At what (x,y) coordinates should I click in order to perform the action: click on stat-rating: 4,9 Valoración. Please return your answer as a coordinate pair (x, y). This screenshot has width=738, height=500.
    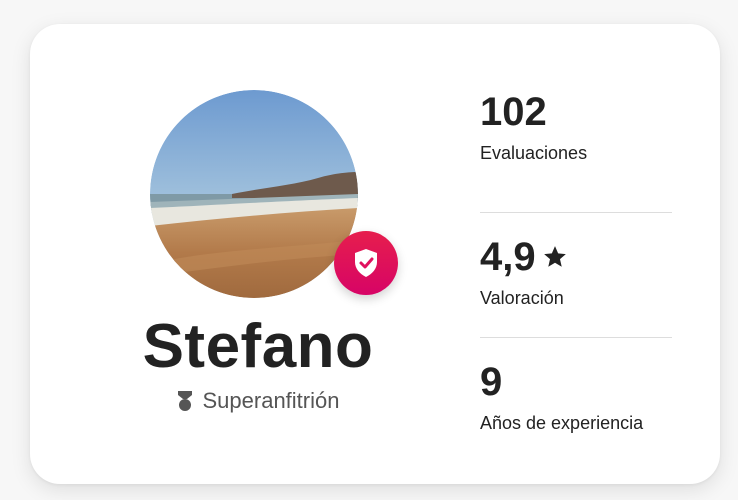
    Looking at the image, I should click on (576, 270).